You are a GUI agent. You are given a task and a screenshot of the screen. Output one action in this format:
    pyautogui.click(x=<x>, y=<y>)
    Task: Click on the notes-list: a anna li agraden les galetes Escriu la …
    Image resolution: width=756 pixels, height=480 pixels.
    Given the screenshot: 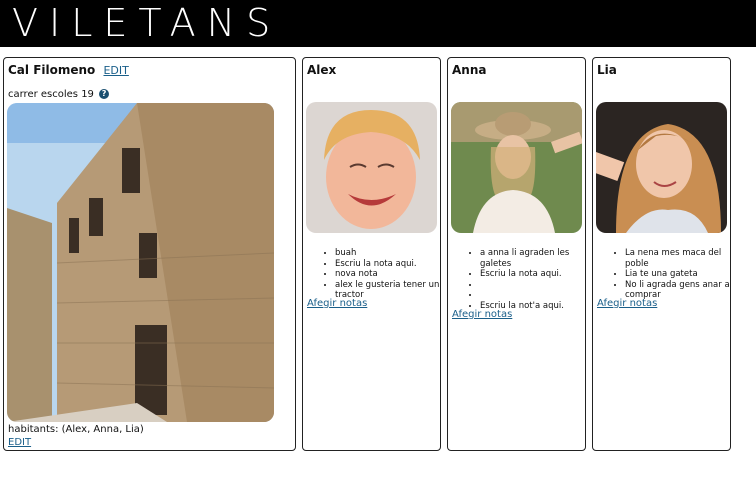 What is the action you would take?
    pyautogui.click(x=518, y=279)
    